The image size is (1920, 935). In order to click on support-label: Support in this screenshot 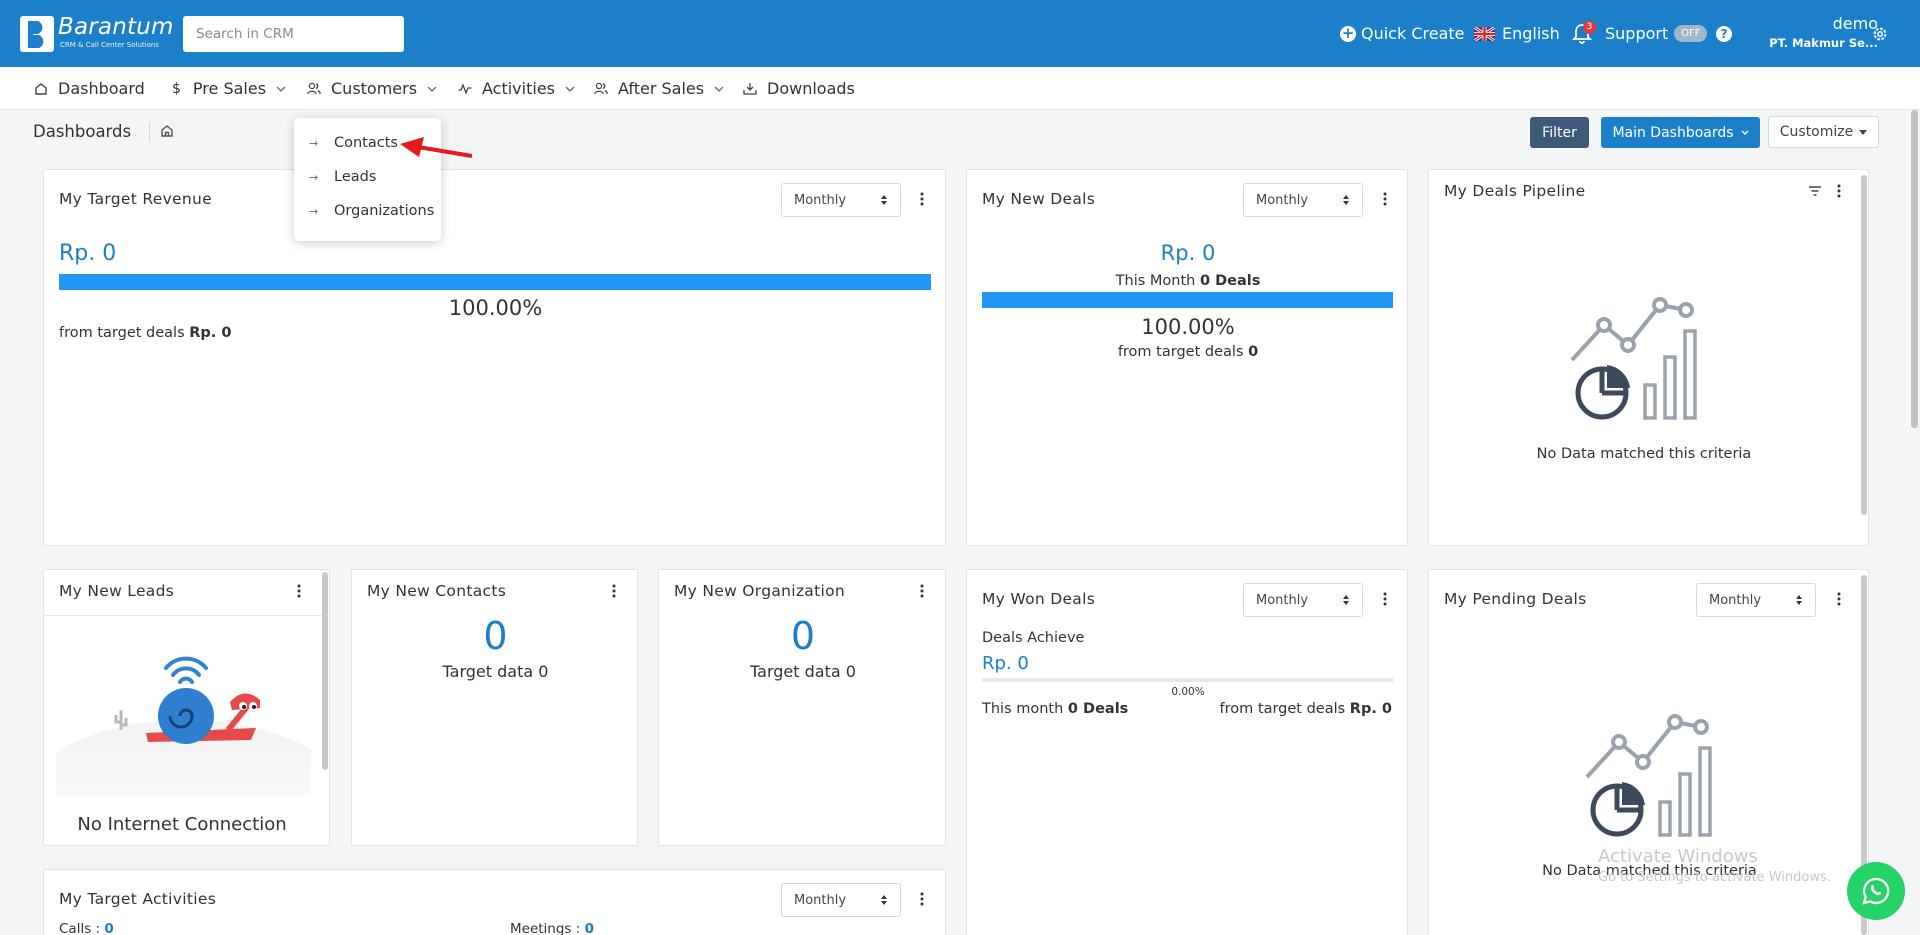, I will do `click(1637, 33)`.